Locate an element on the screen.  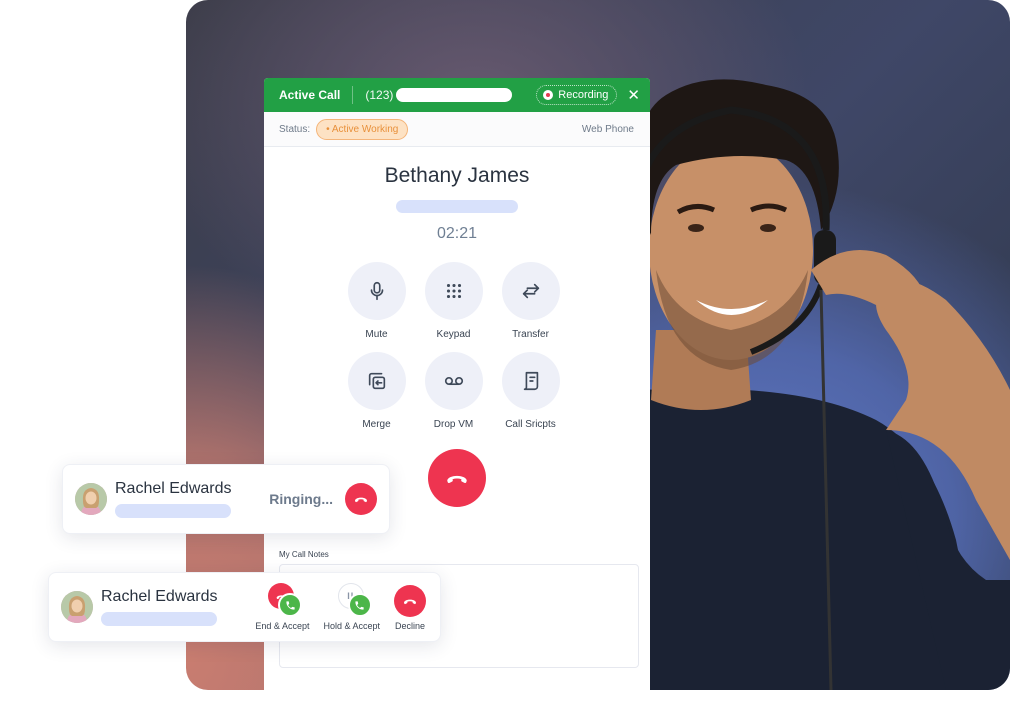
call-notes-label: My Call Notes is located at coordinates (304, 554).